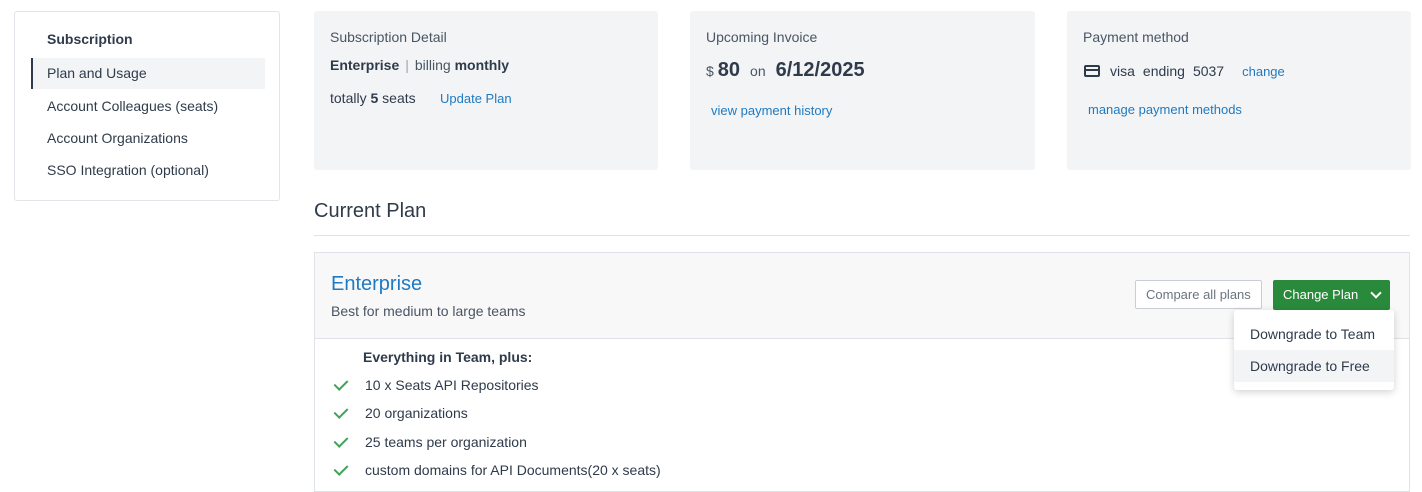 Image resolution: width=1422 pixels, height=492 pixels. Describe the element at coordinates (416, 413) in the screenshot. I see `feature-text: 20 organizations` at that location.